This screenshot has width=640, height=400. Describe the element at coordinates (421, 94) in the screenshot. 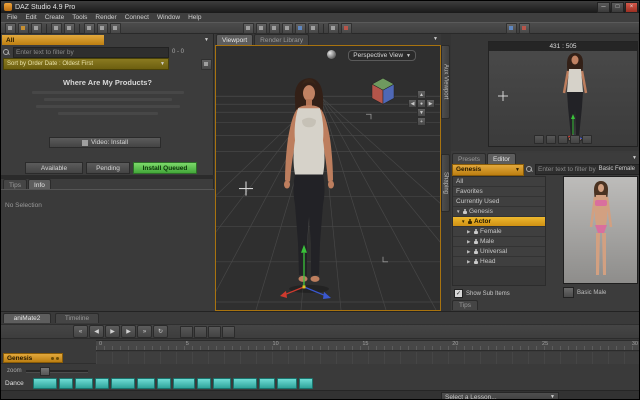

I see `orbit-up-icon: ▲` at that location.